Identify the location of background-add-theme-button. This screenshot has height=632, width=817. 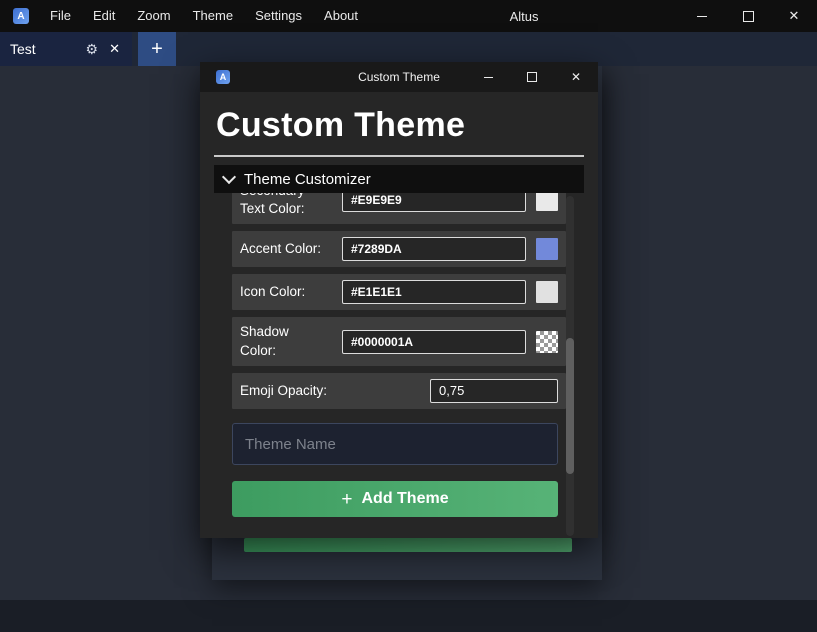
(408, 545).